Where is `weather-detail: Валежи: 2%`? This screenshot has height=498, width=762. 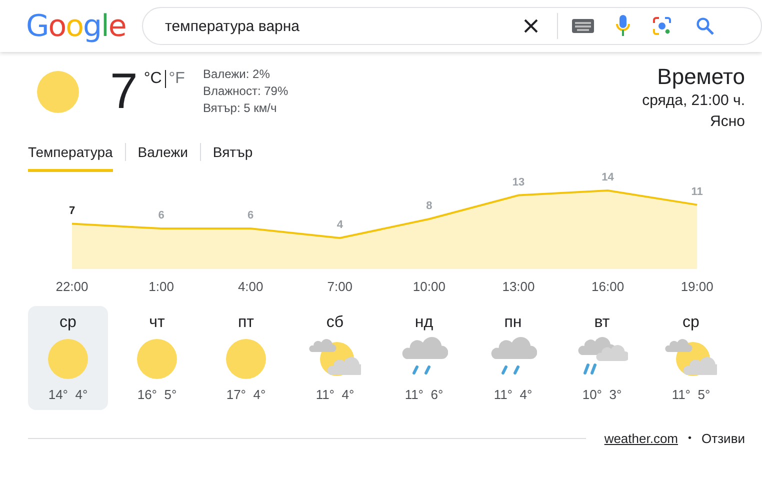 weather-detail: Валежи: 2% is located at coordinates (236, 74).